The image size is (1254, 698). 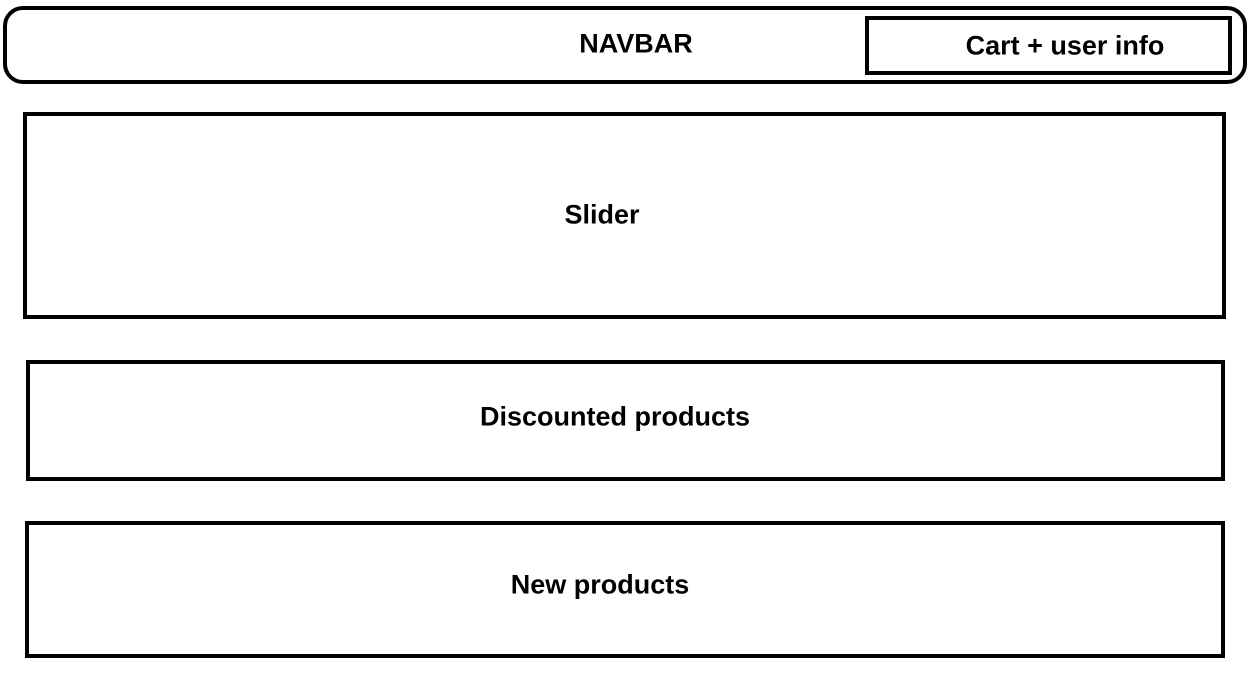 What do you see at coordinates (636, 43) in the screenshot?
I see `navbar-label: NAVBAR` at bounding box center [636, 43].